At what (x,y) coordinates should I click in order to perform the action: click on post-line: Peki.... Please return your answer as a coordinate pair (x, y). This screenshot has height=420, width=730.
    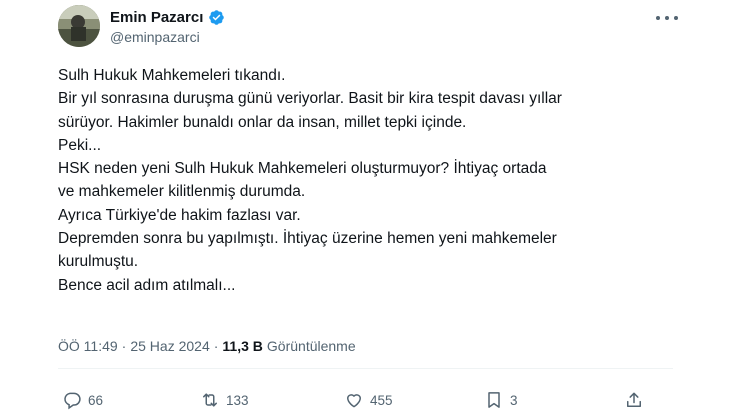
    Looking at the image, I should click on (80, 145).